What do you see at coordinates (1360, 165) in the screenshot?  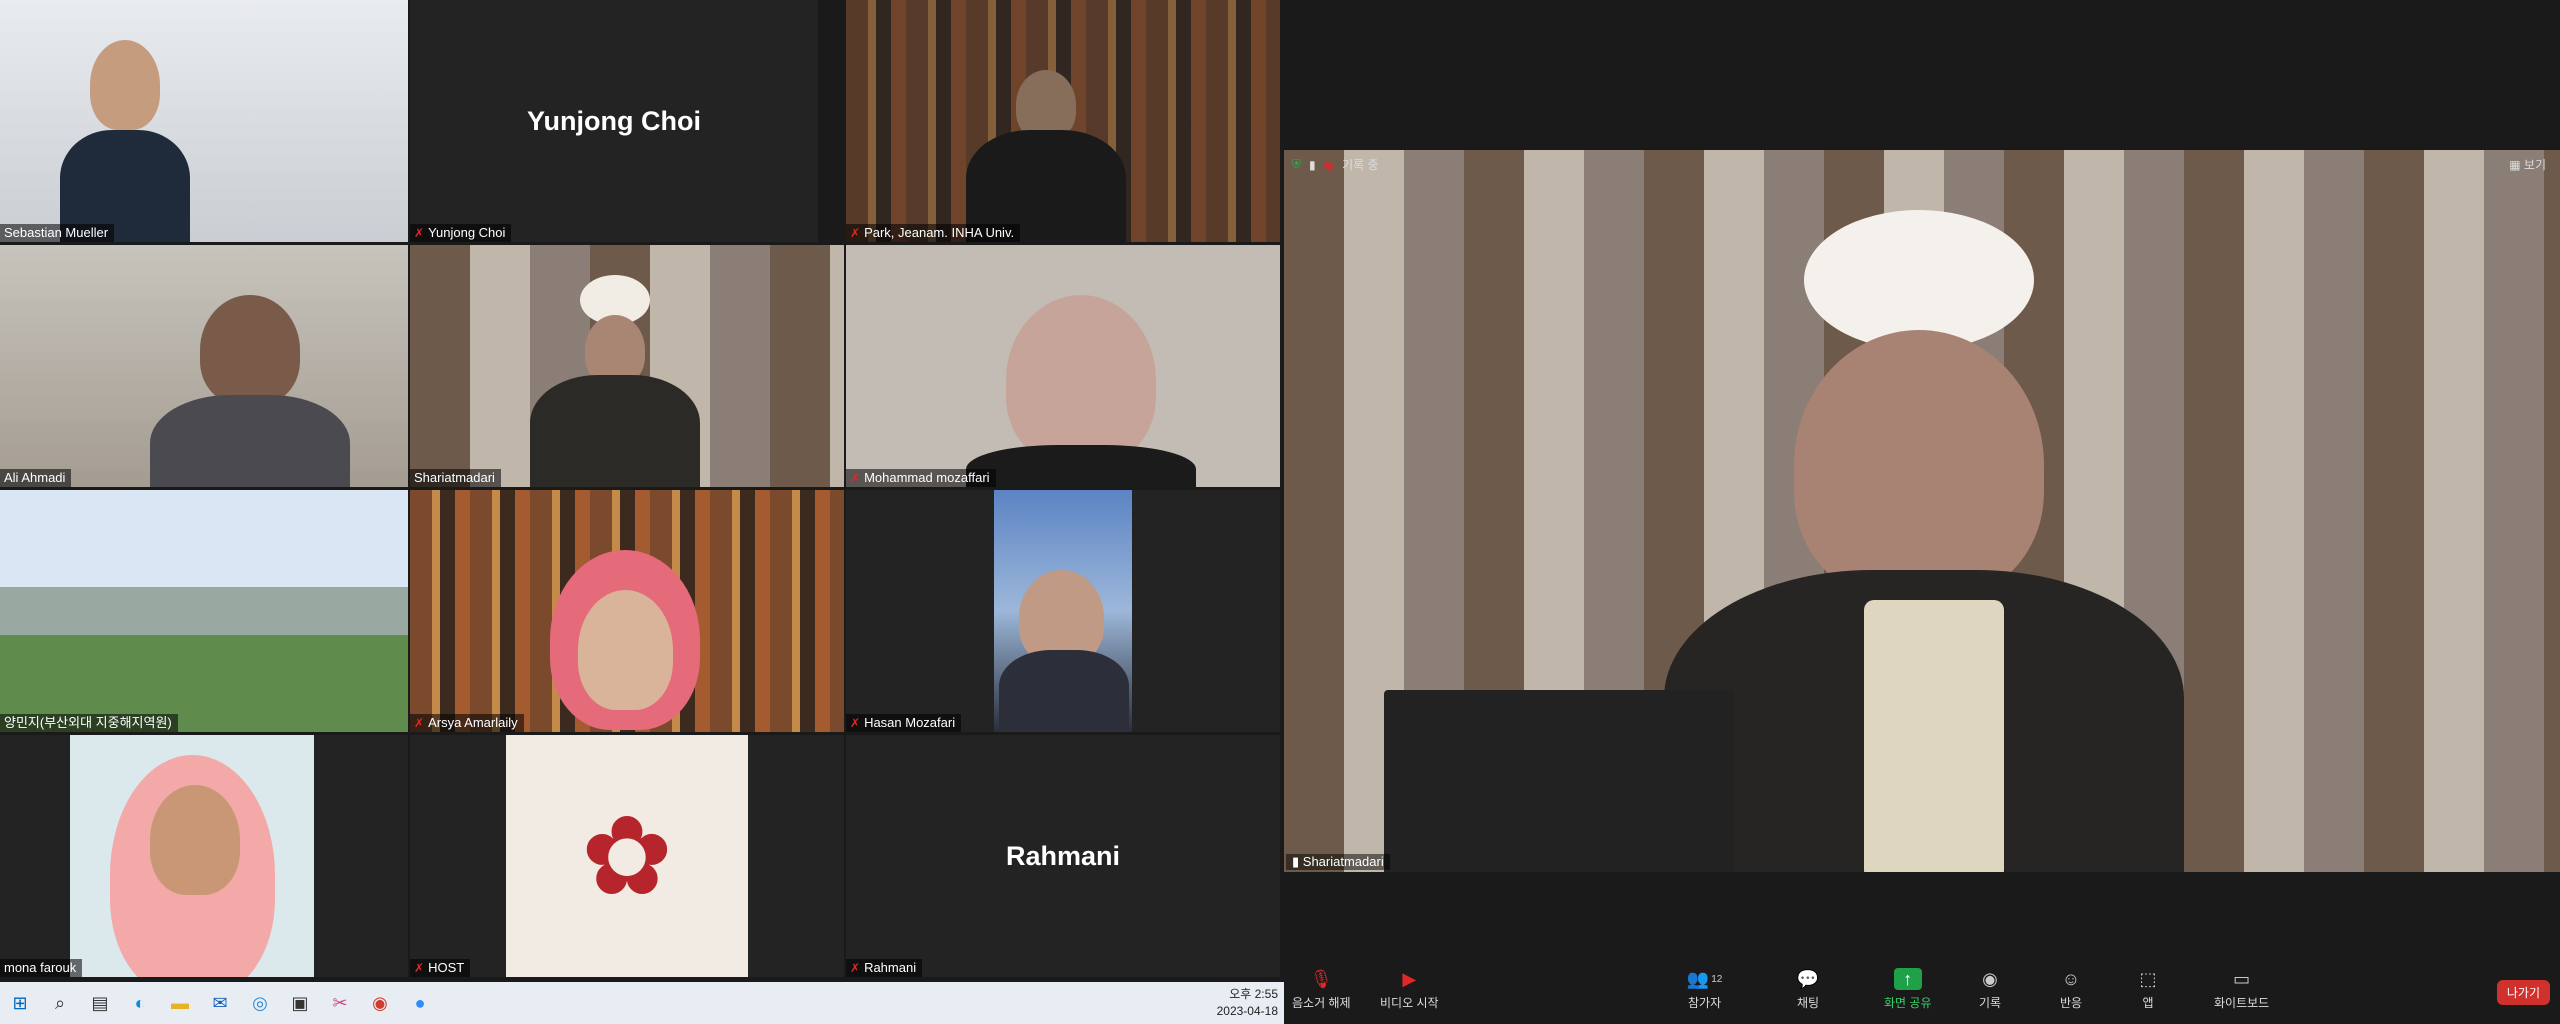 I see `recording-label: 기록 중` at bounding box center [1360, 165].